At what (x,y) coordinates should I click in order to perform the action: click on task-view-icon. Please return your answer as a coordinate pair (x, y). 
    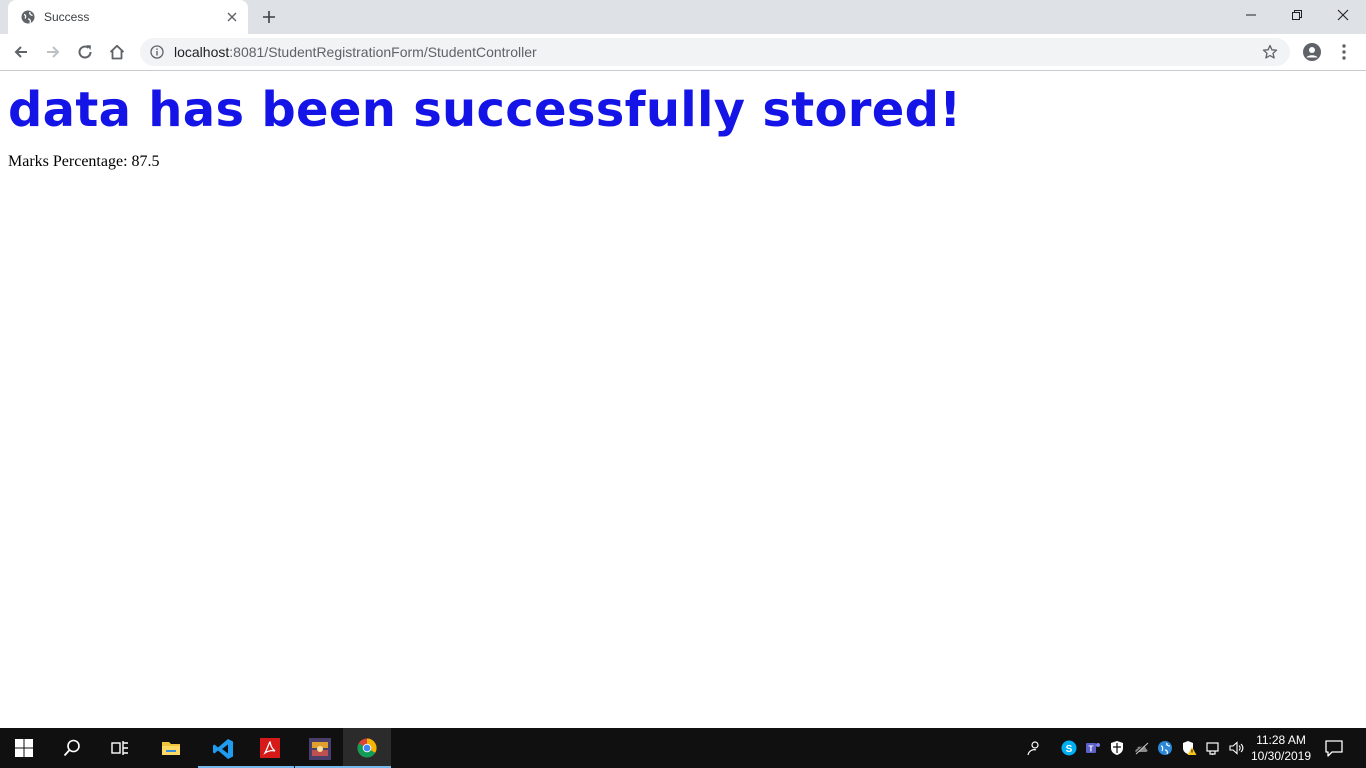
    Looking at the image, I should click on (119, 748).